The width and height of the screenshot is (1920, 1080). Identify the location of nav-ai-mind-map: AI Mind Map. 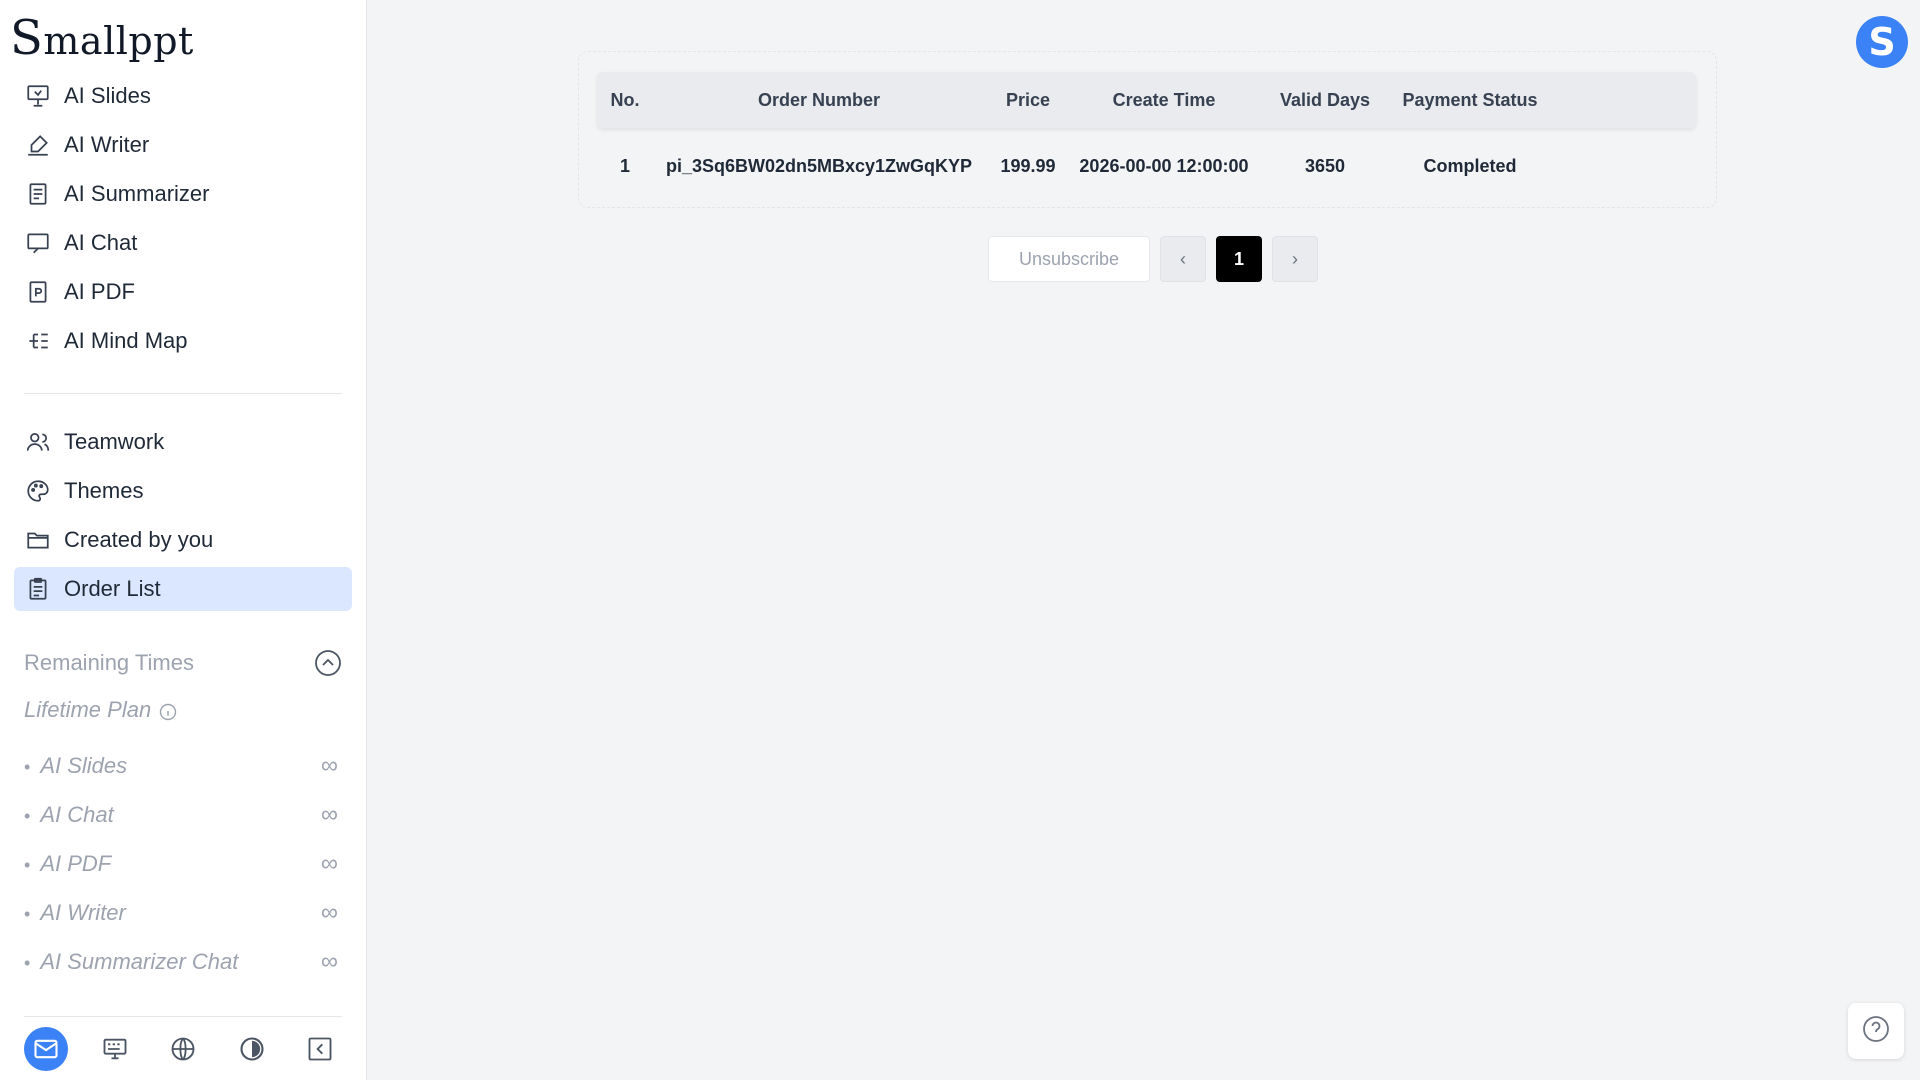
(183, 341).